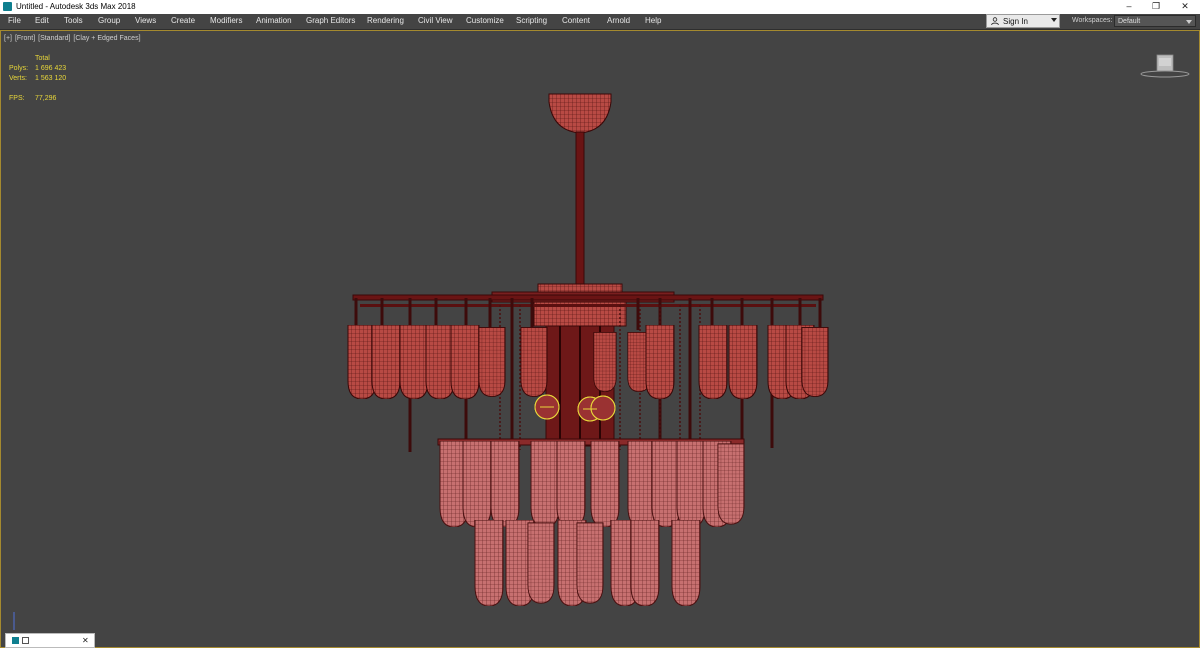  What do you see at coordinates (73, 21) in the screenshot?
I see `menu-tools: Tools` at bounding box center [73, 21].